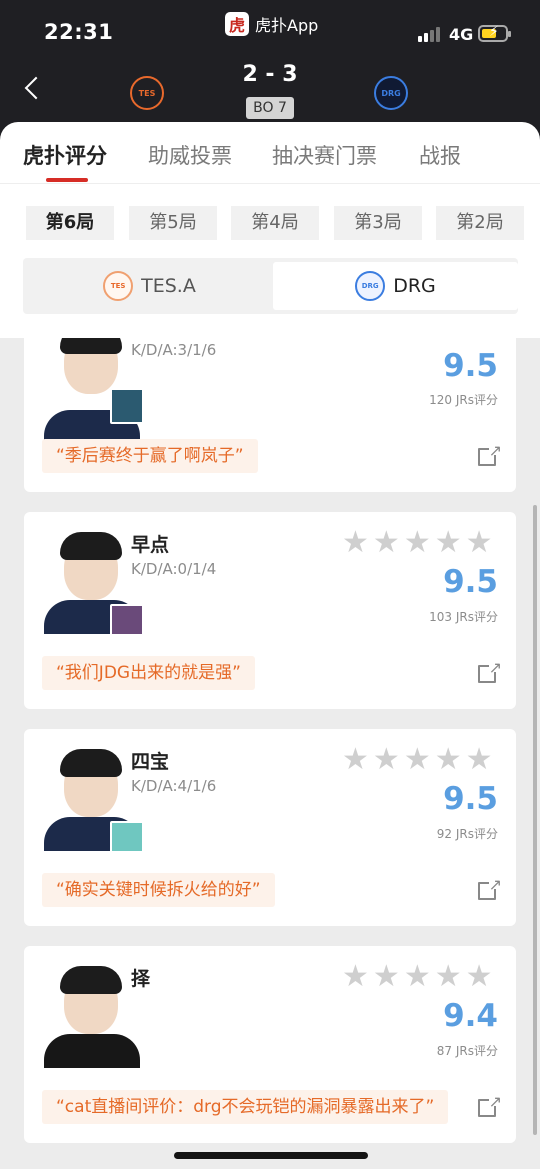 The height and width of the screenshot is (1169, 540). I want to click on game-3-button: 第3局, so click(378, 223).